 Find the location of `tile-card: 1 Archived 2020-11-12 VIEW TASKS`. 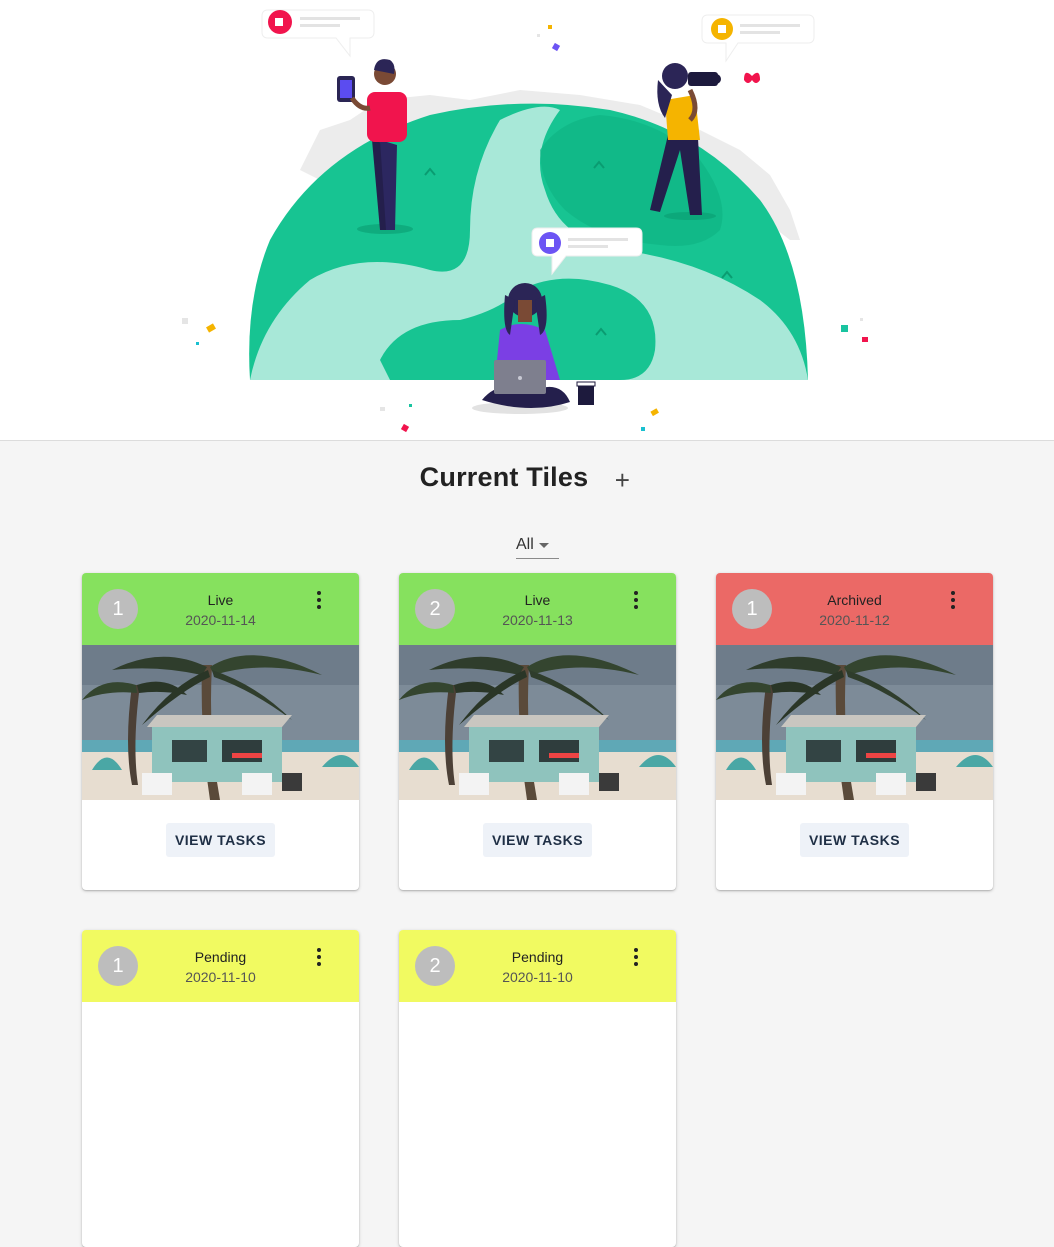

tile-card: 1 Archived 2020-11-12 VIEW TASKS is located at coordinates (854, 731).